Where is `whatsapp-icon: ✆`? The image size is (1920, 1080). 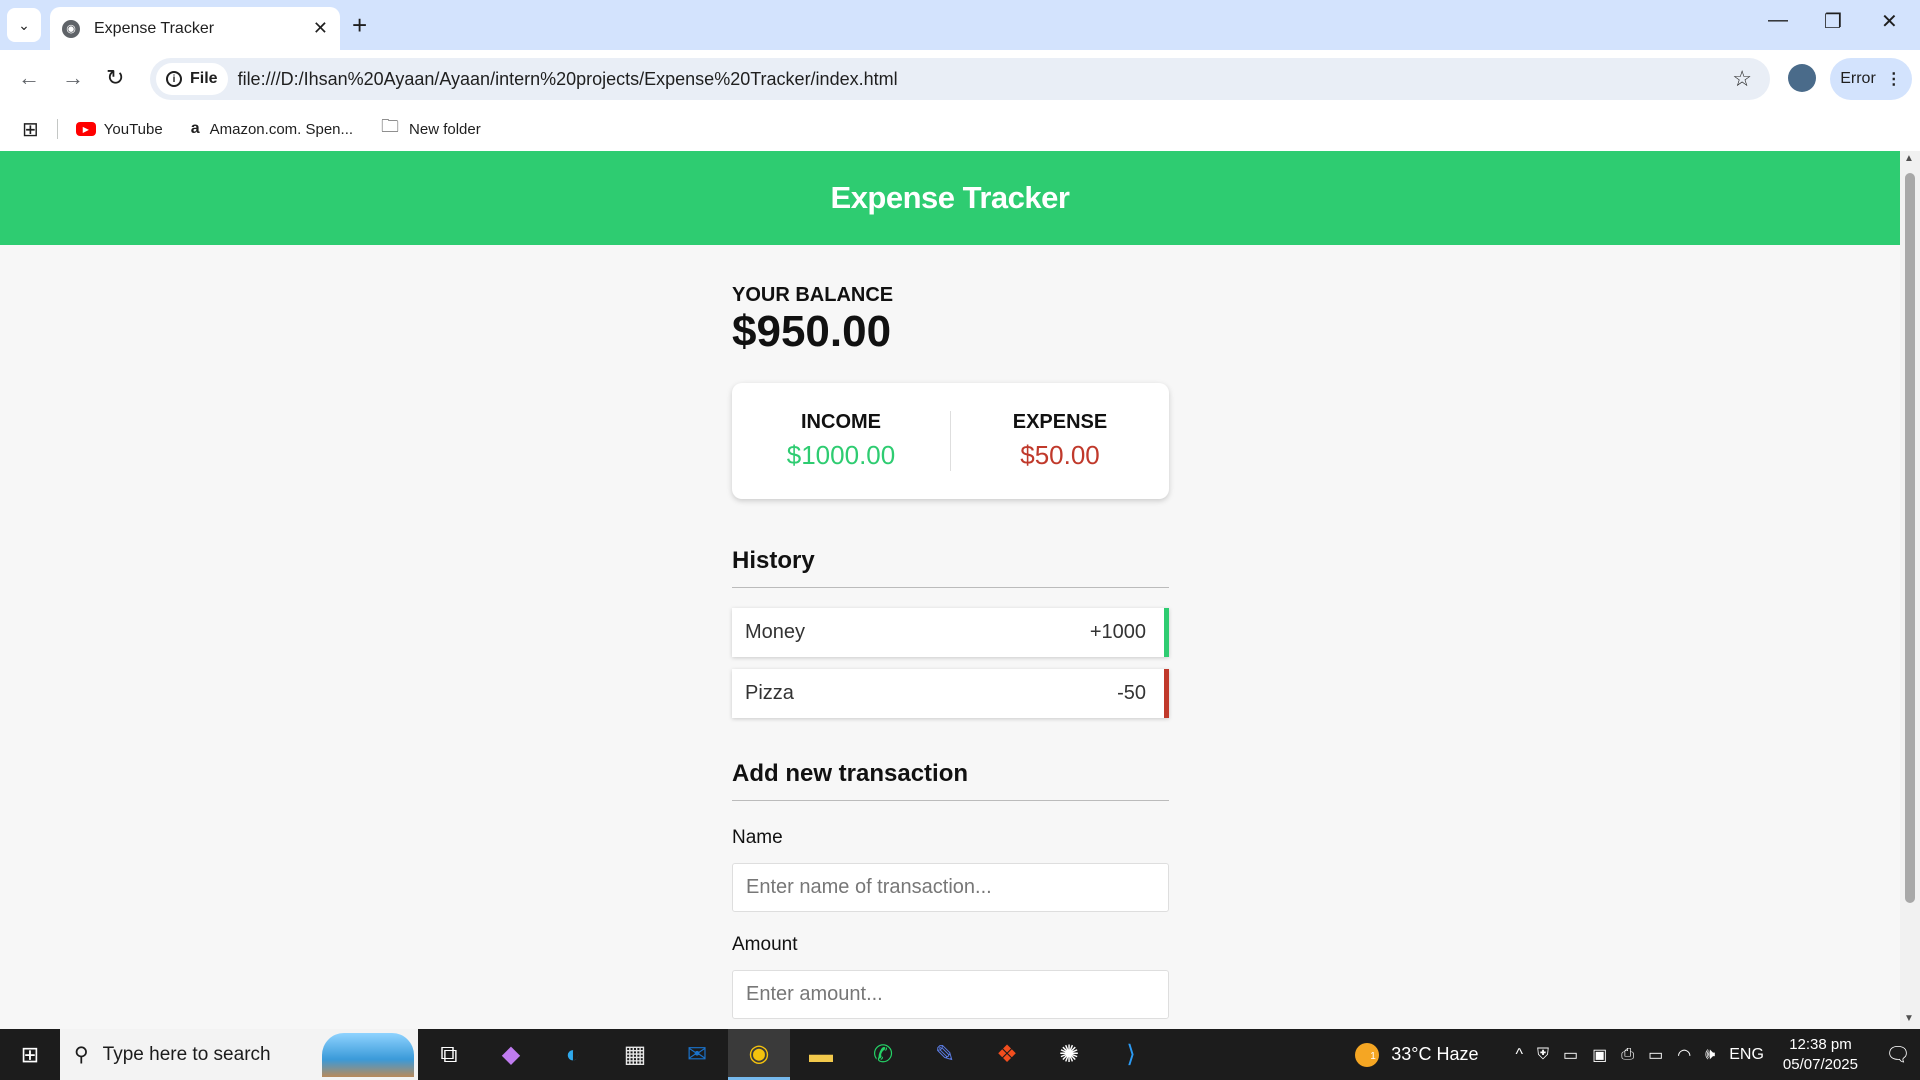
whatsapp-icon: ✆ is located at coordinates (883, 1054).